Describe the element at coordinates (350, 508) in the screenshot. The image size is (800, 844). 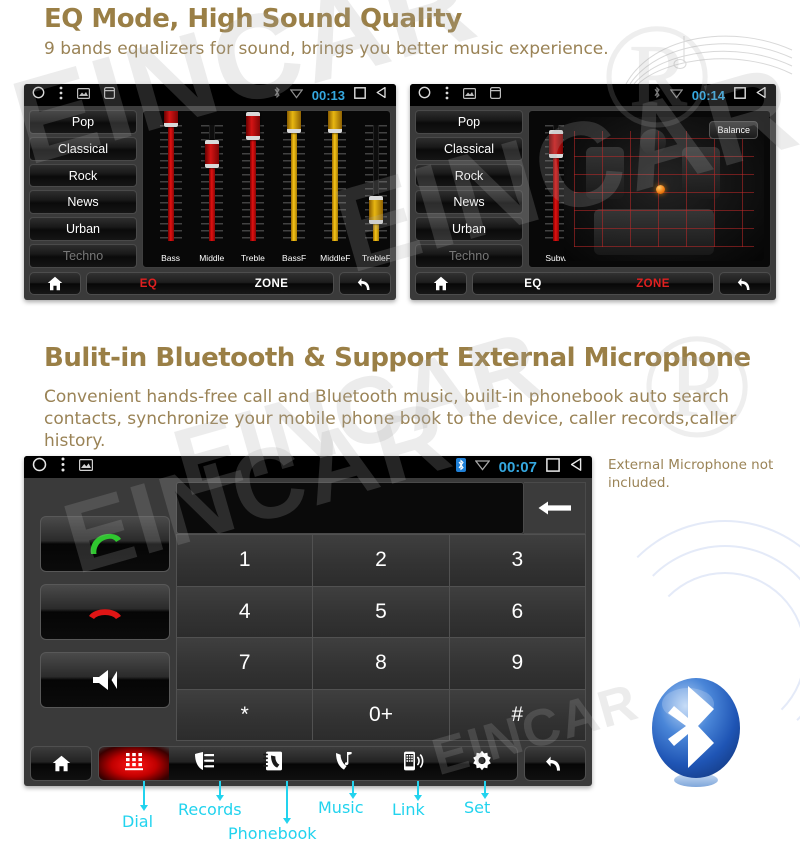
I see `phone-number-input` at that location.